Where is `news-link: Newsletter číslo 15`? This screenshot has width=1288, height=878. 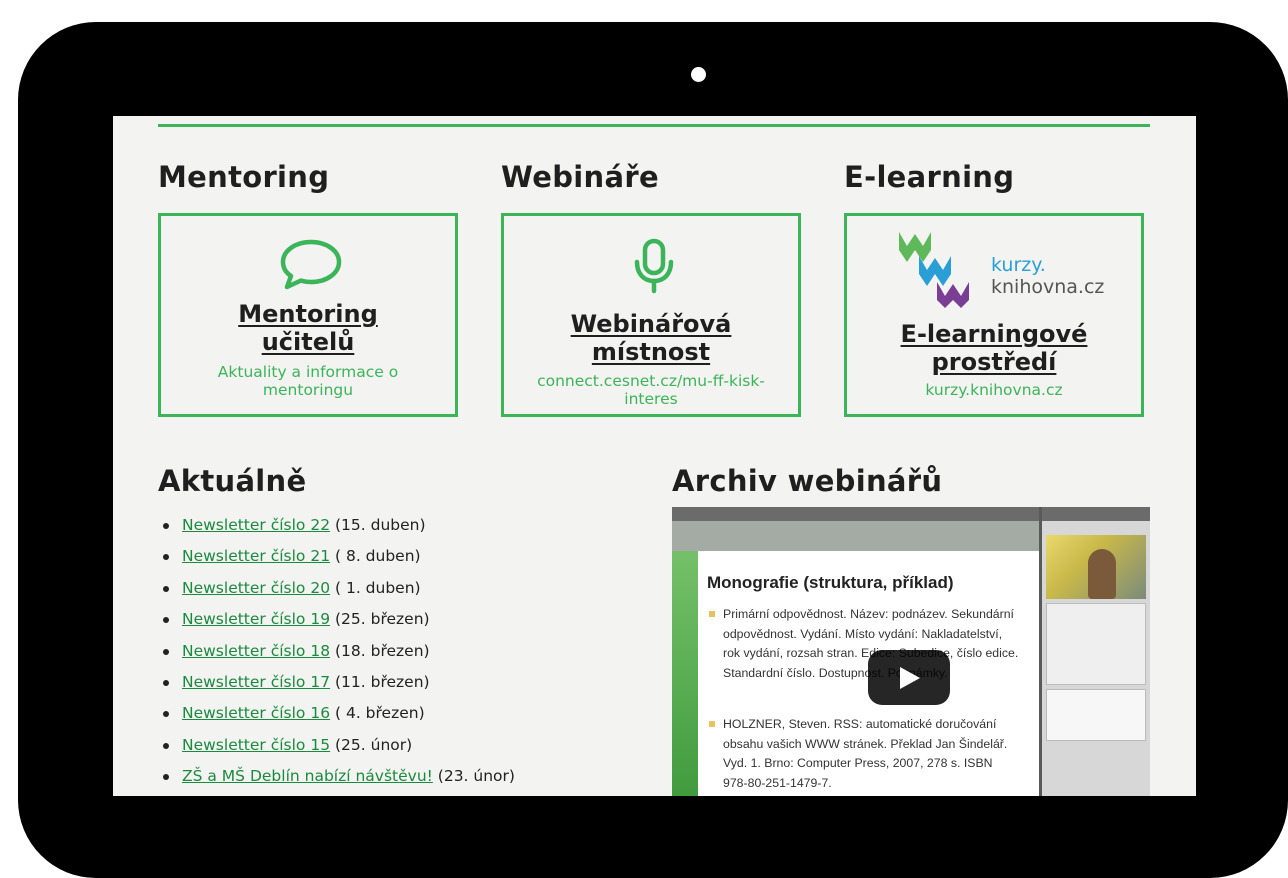
news-link: Newsletter číslo 15 is located at coordinates (256, 745).